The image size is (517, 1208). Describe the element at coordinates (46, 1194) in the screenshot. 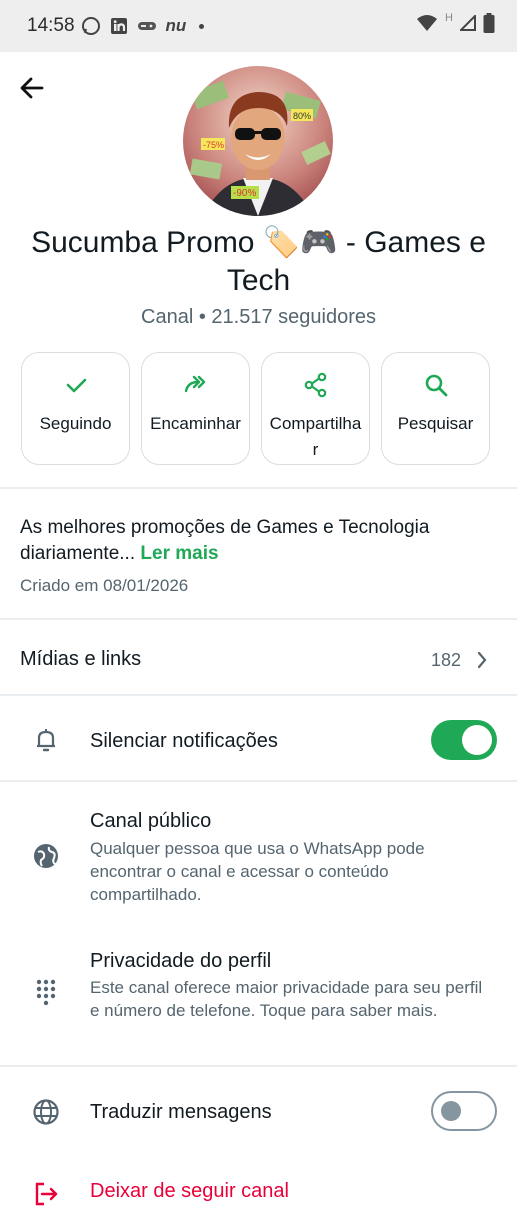

I see `exit-icon` at that location.